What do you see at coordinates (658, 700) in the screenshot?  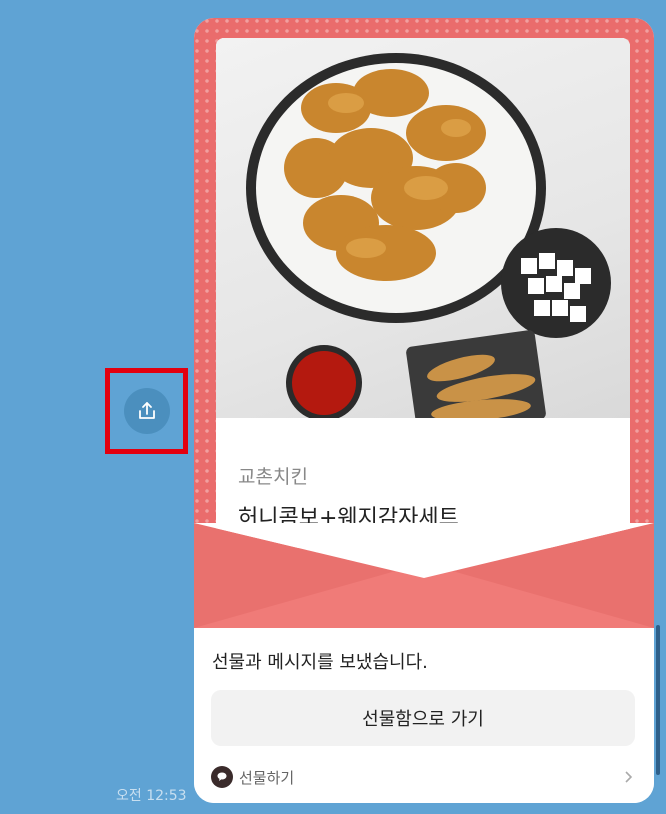 I see `scrollbar` at bounding box center [658, 700].